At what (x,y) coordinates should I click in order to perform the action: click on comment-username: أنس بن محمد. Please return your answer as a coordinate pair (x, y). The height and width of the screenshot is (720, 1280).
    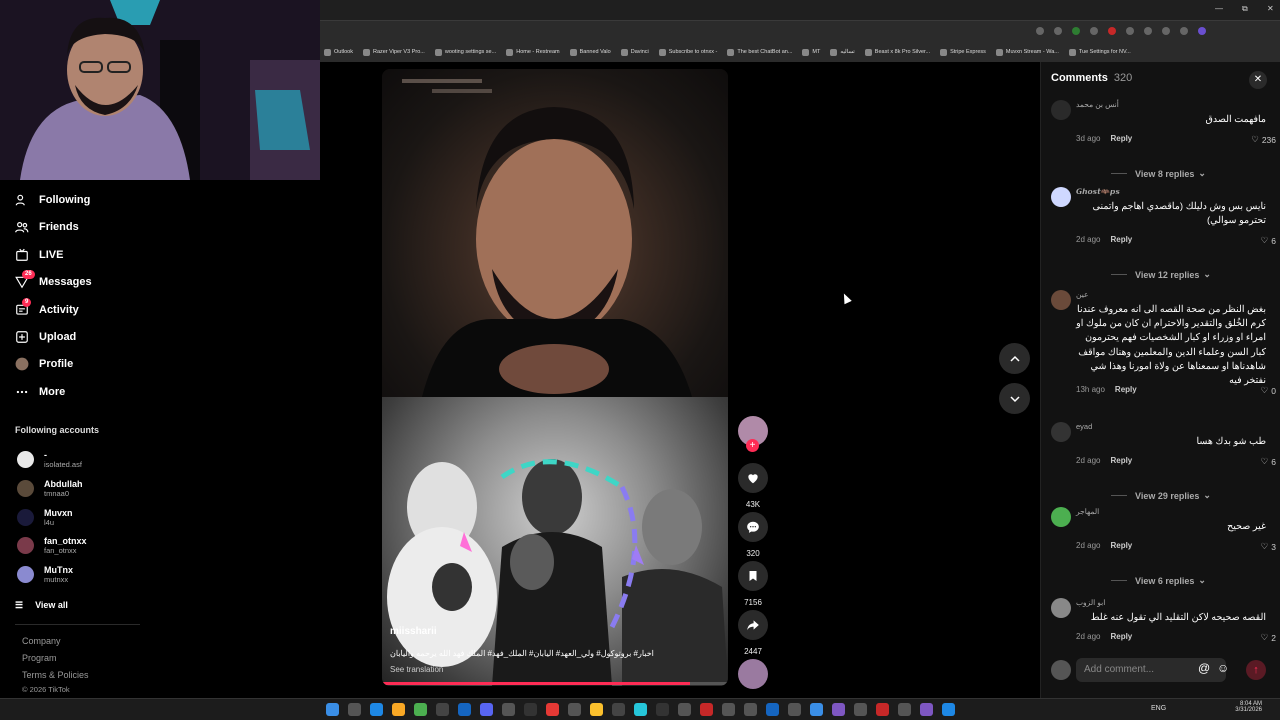
    Looking at the image, I should click on (1097, 104).